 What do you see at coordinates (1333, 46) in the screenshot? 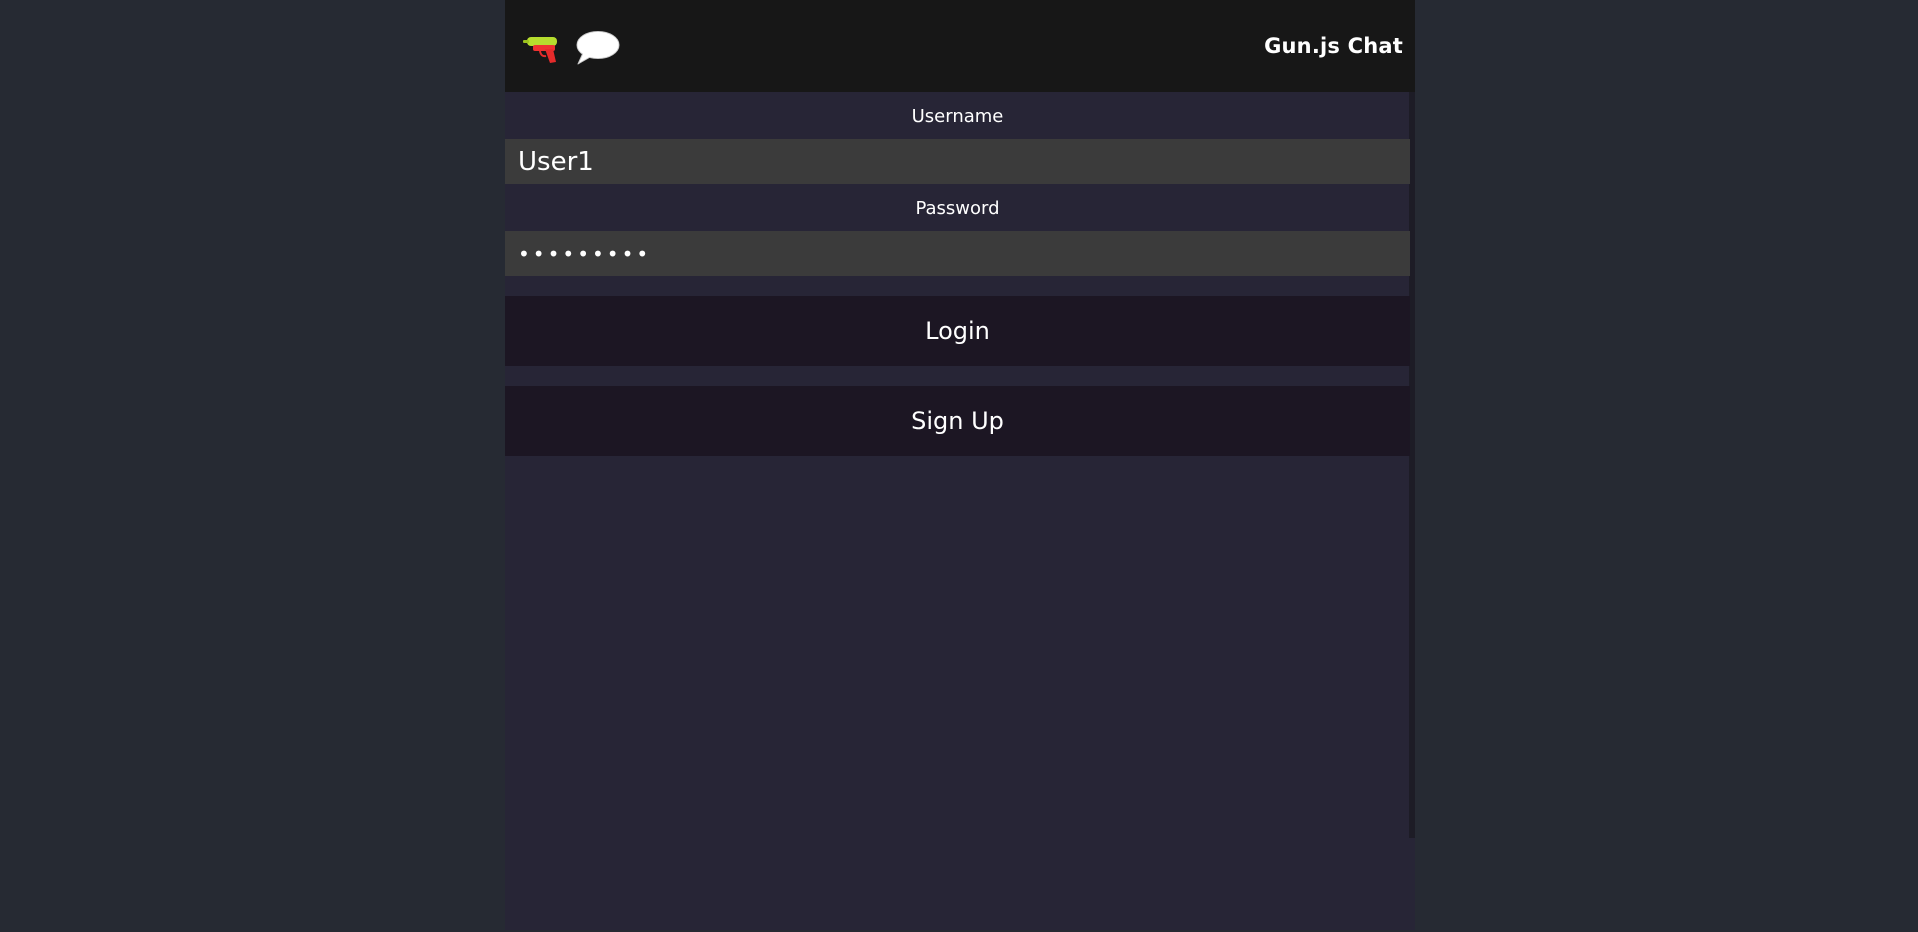
I see `app-title: Gun.js Chat` at bounding box center [1333, 46].